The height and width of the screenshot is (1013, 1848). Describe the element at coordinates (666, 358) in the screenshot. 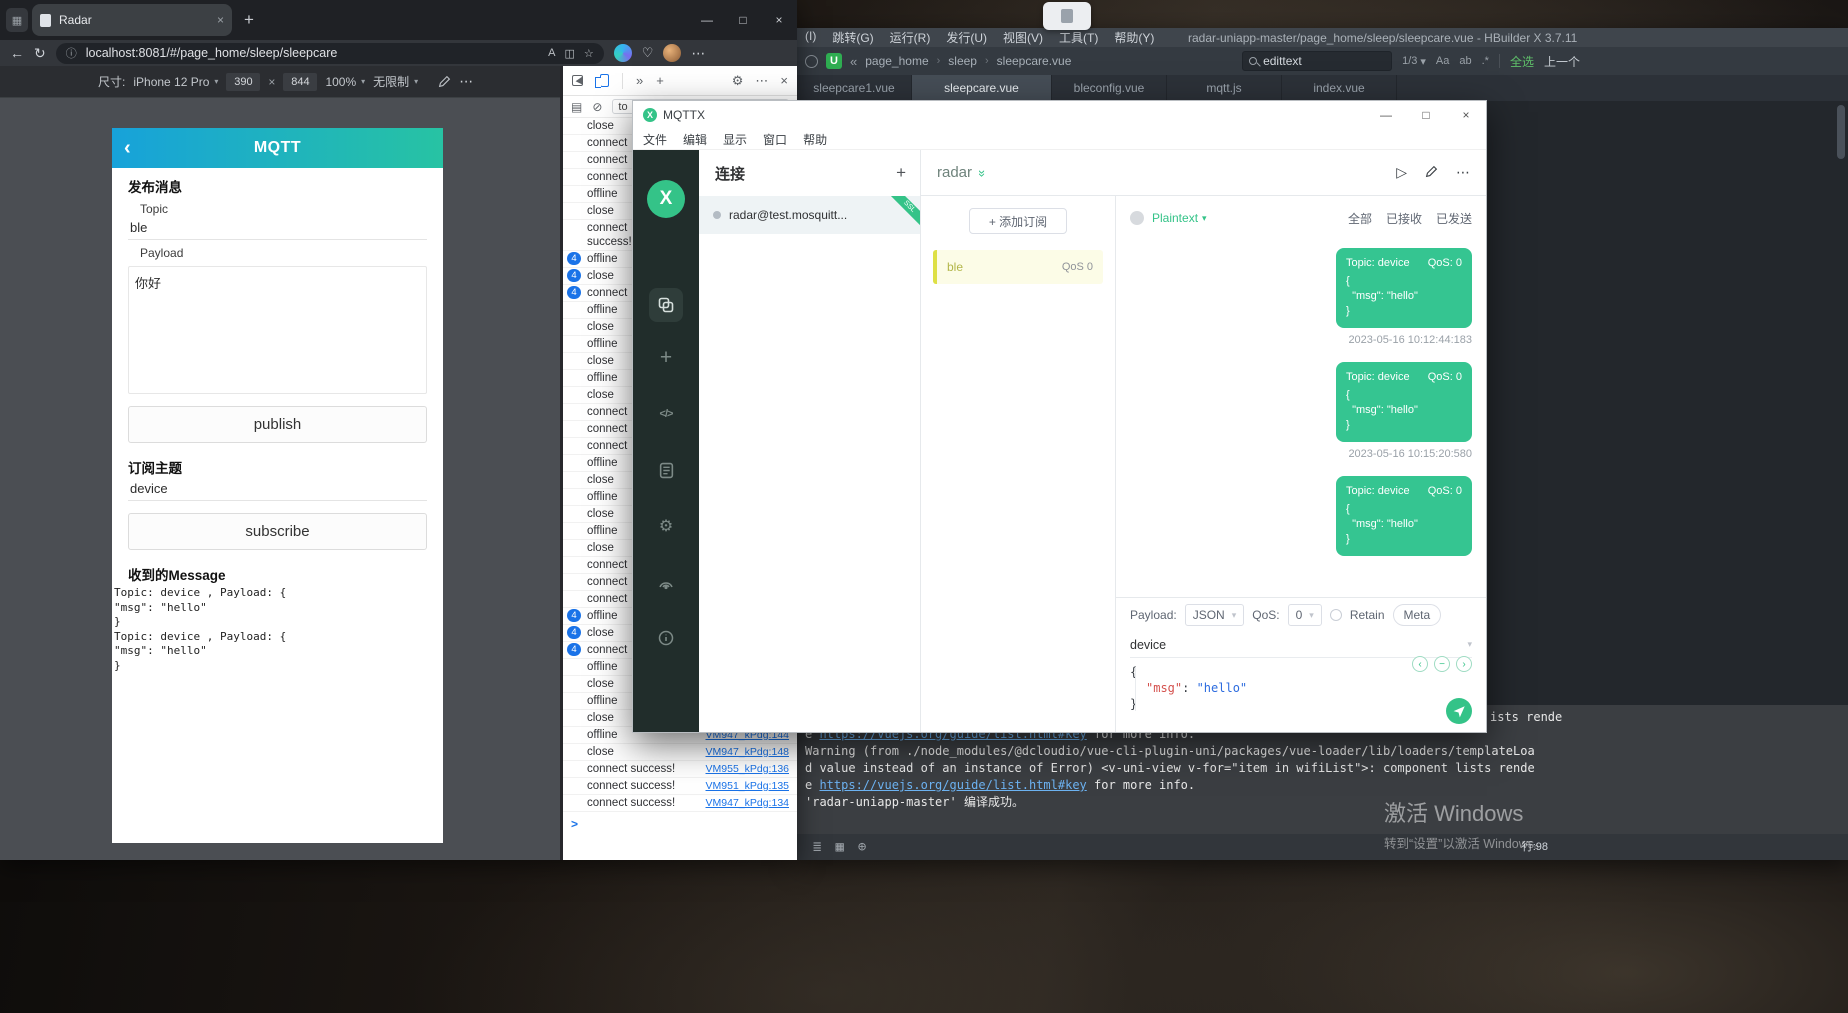

I see `new-connection-icon: +` at that location.